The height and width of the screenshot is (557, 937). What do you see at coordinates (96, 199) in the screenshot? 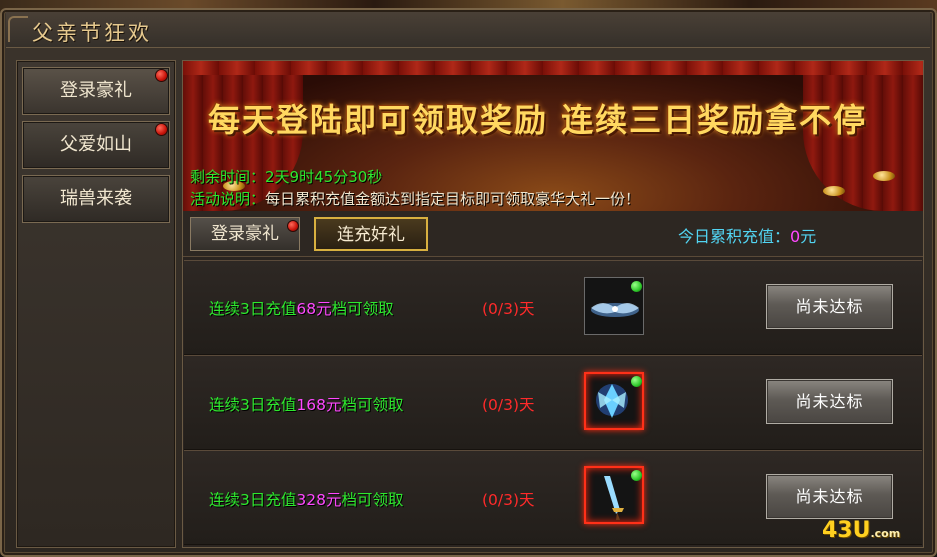
I see `sidebar-item-beast-raid: 瑞兽来袭` at bounding box center [96, 199].